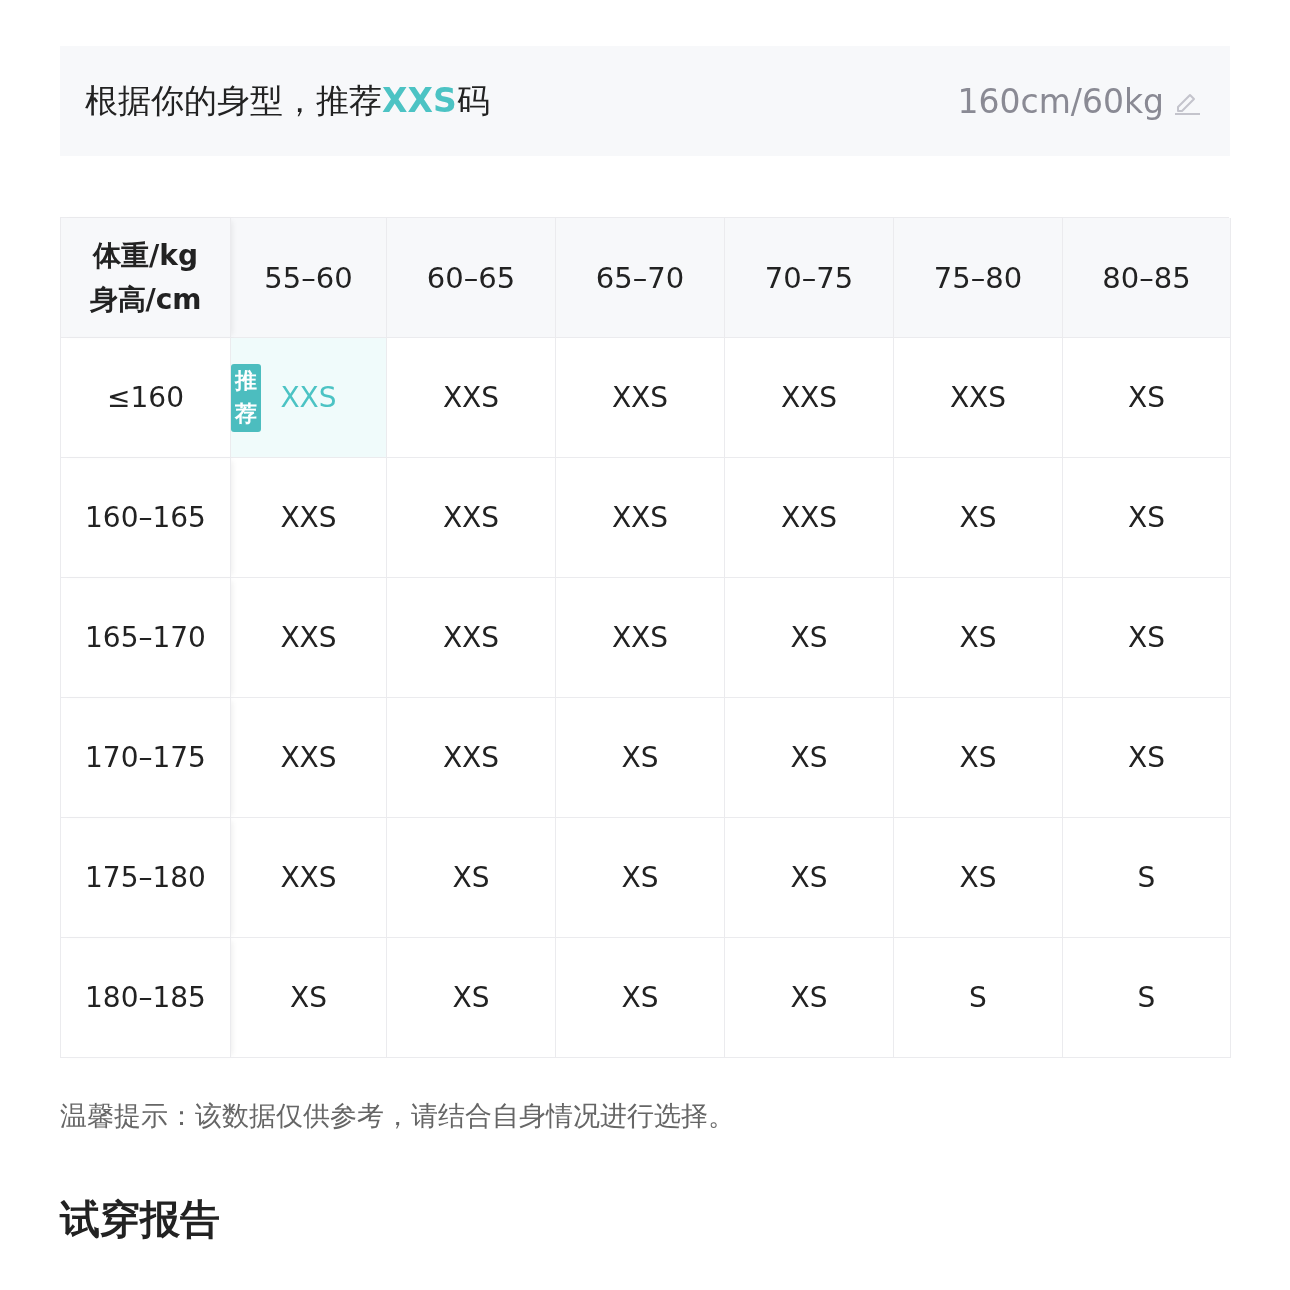 The width and height of the screenshot is (1290, 1290). I want to click on height-header: 身高/cm, so click(145, 299).